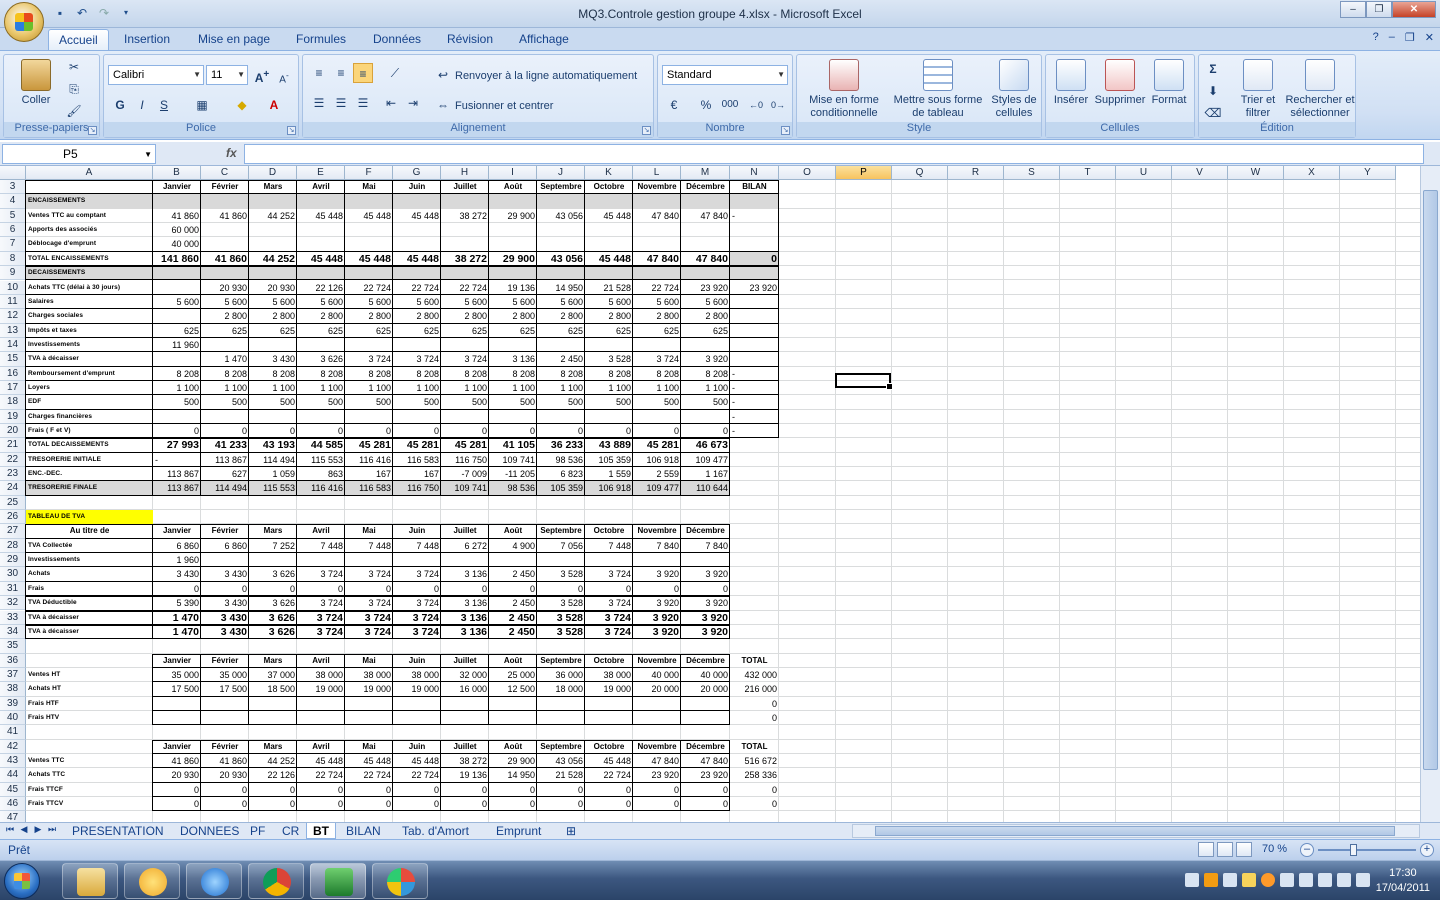  I want to click on row-header: 19, so click(13, 416).